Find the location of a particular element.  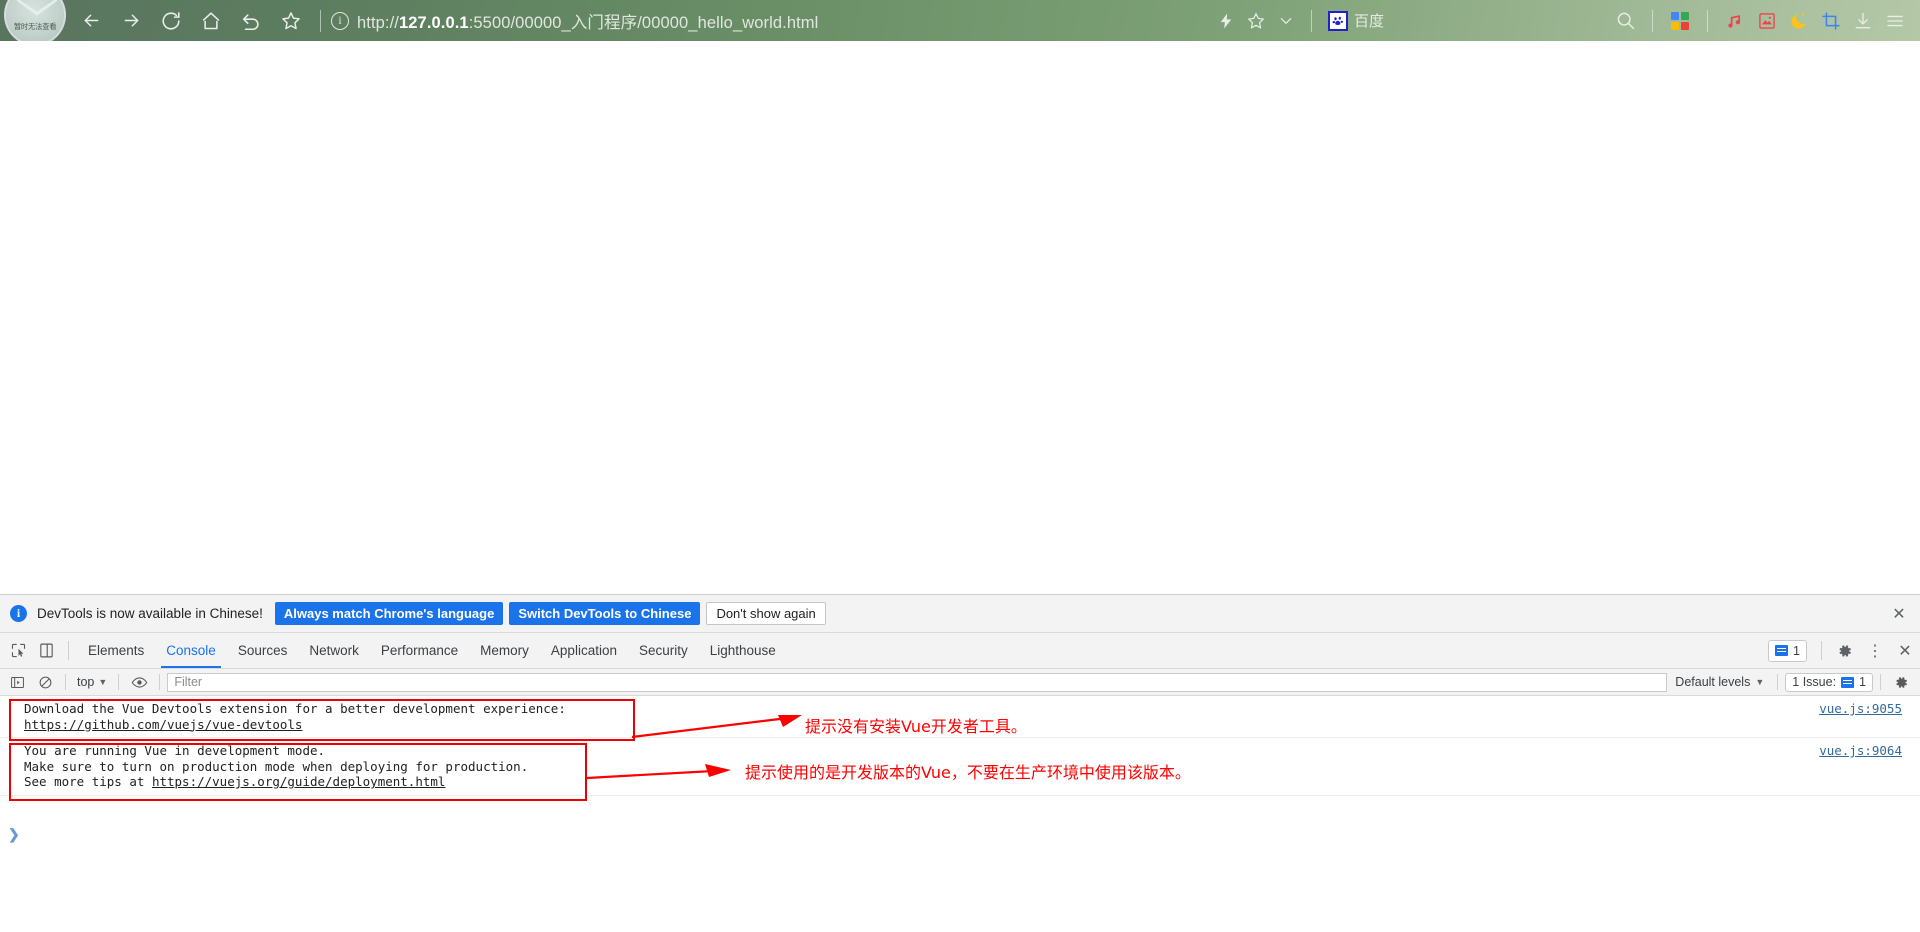

gear-icon is located at coordinates (1845, 651).